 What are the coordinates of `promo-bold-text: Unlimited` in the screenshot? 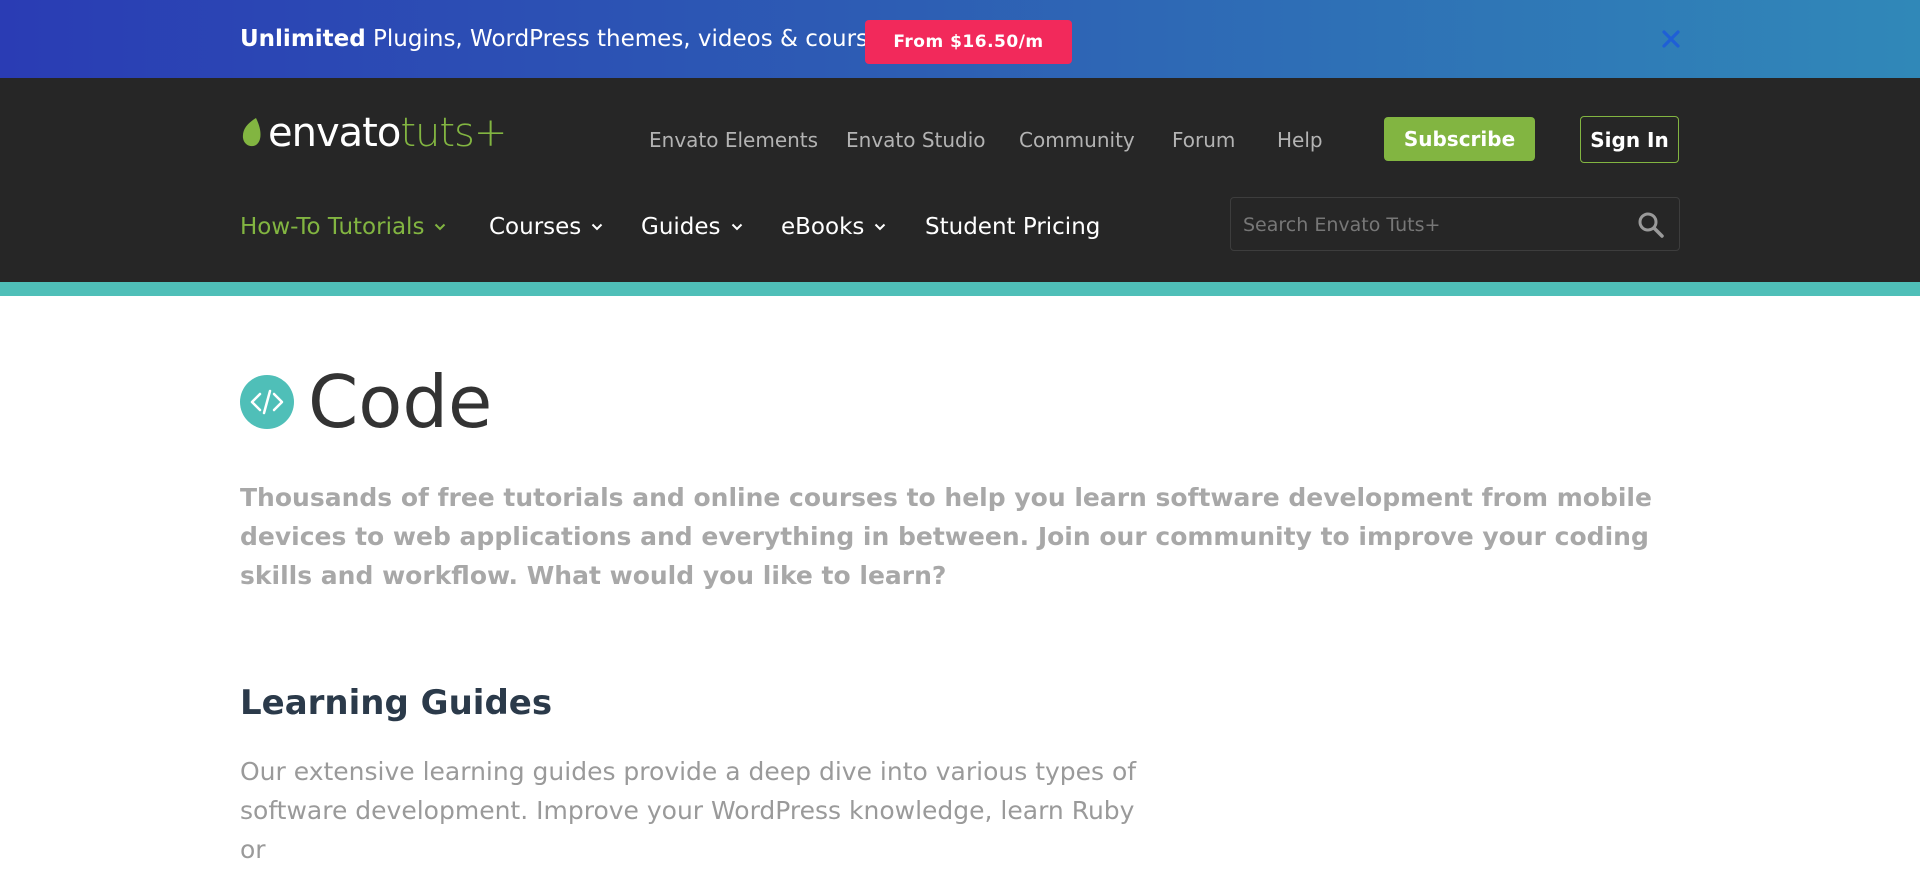 It's located at (303, 39).